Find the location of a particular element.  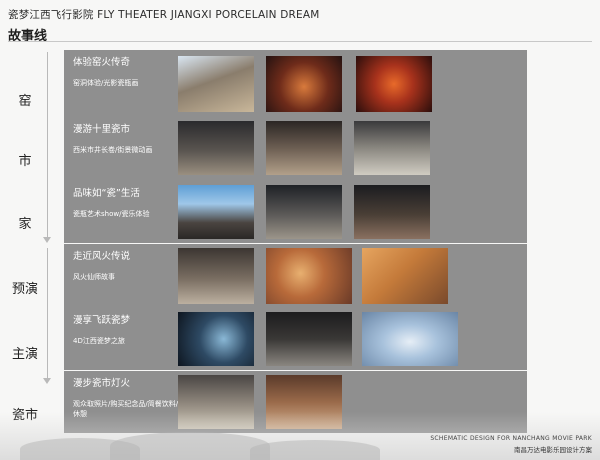

flying-theater-render is located at coordinates (410, 339).